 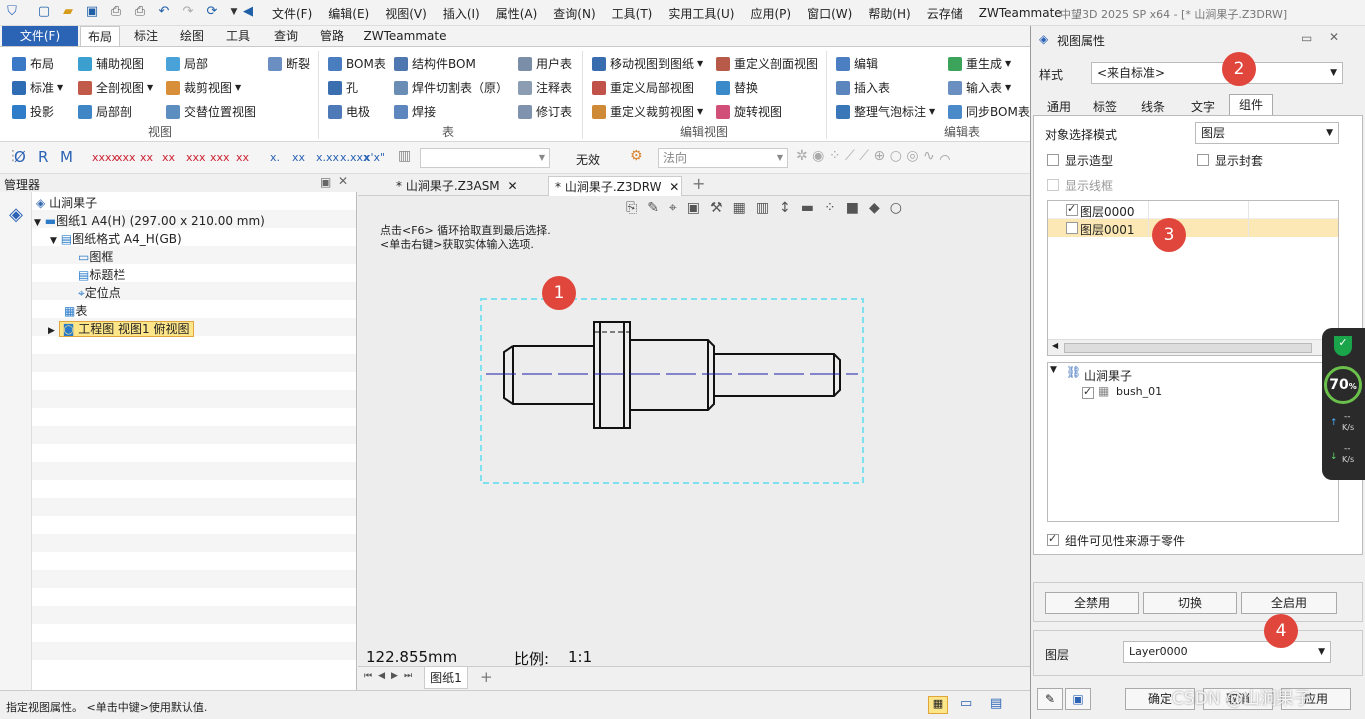 I want to click on tab-tools: 工具, so click(x=238, y=36).